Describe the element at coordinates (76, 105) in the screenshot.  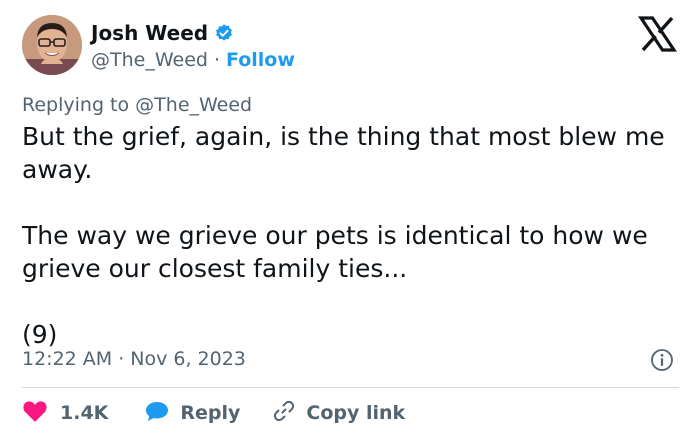
I see `replying-to-label: Replying to` at that location.